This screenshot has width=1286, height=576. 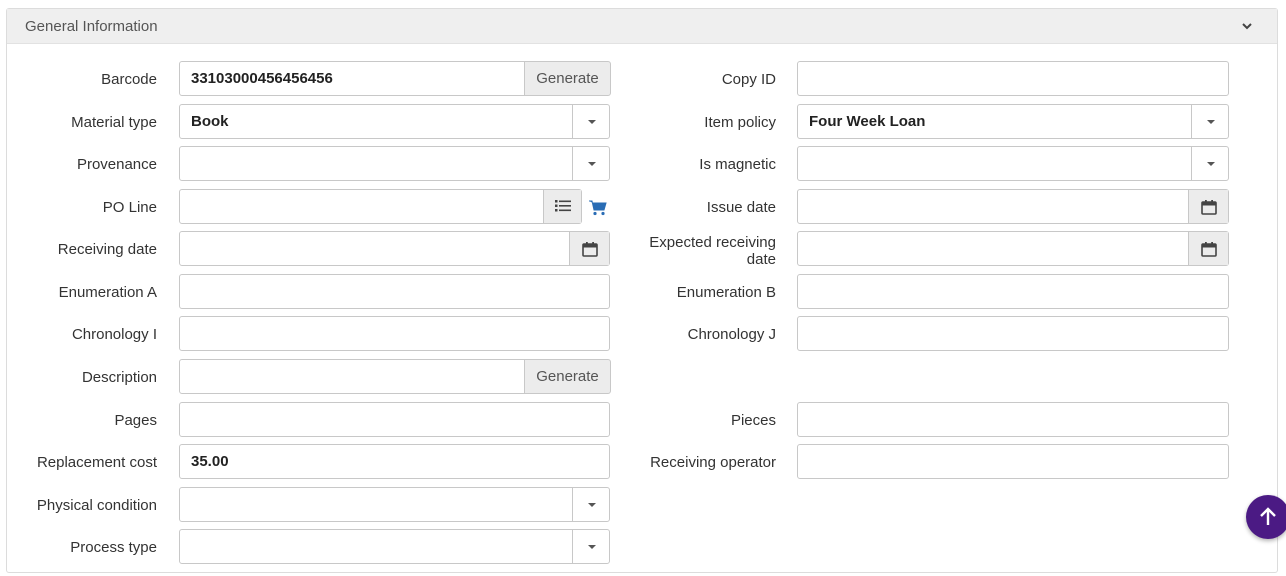 I want to click on process-type-label: Process type, so click(x=113, y=547).